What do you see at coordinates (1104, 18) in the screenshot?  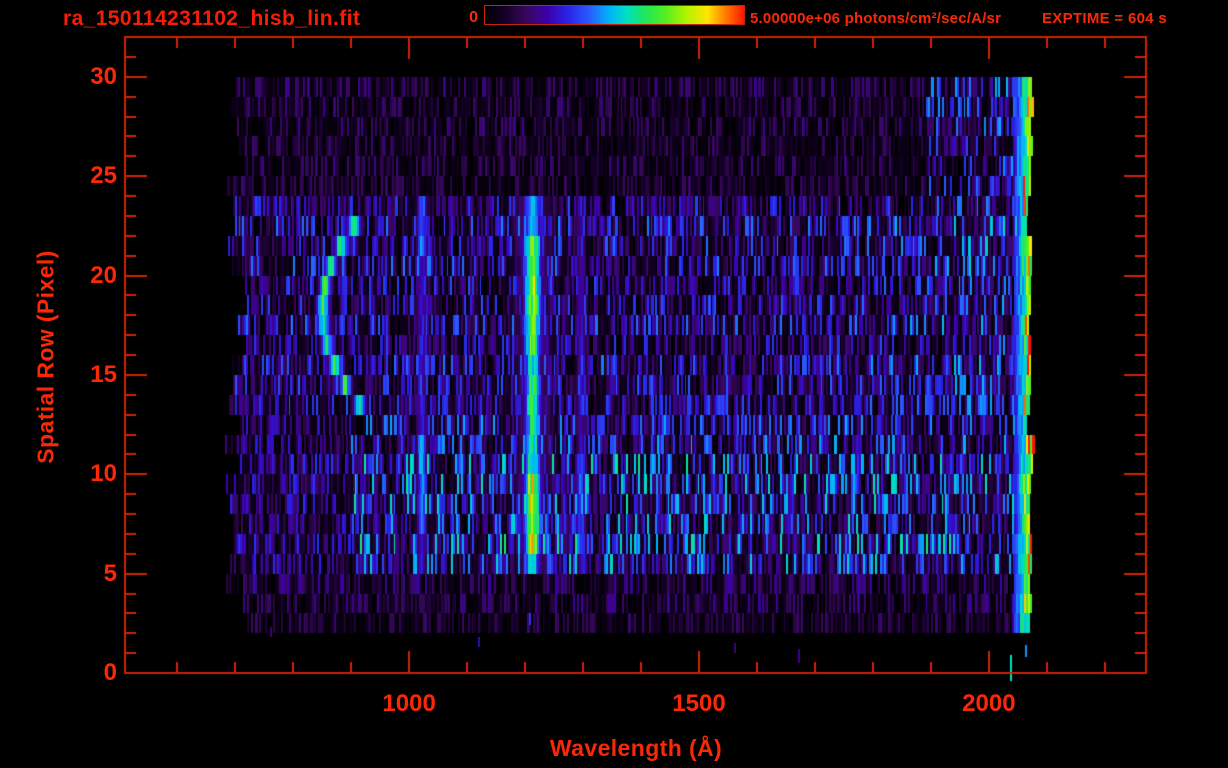 I see `exptime-label: EXPTIME = 604 s` at bounding box center [1104, 18].